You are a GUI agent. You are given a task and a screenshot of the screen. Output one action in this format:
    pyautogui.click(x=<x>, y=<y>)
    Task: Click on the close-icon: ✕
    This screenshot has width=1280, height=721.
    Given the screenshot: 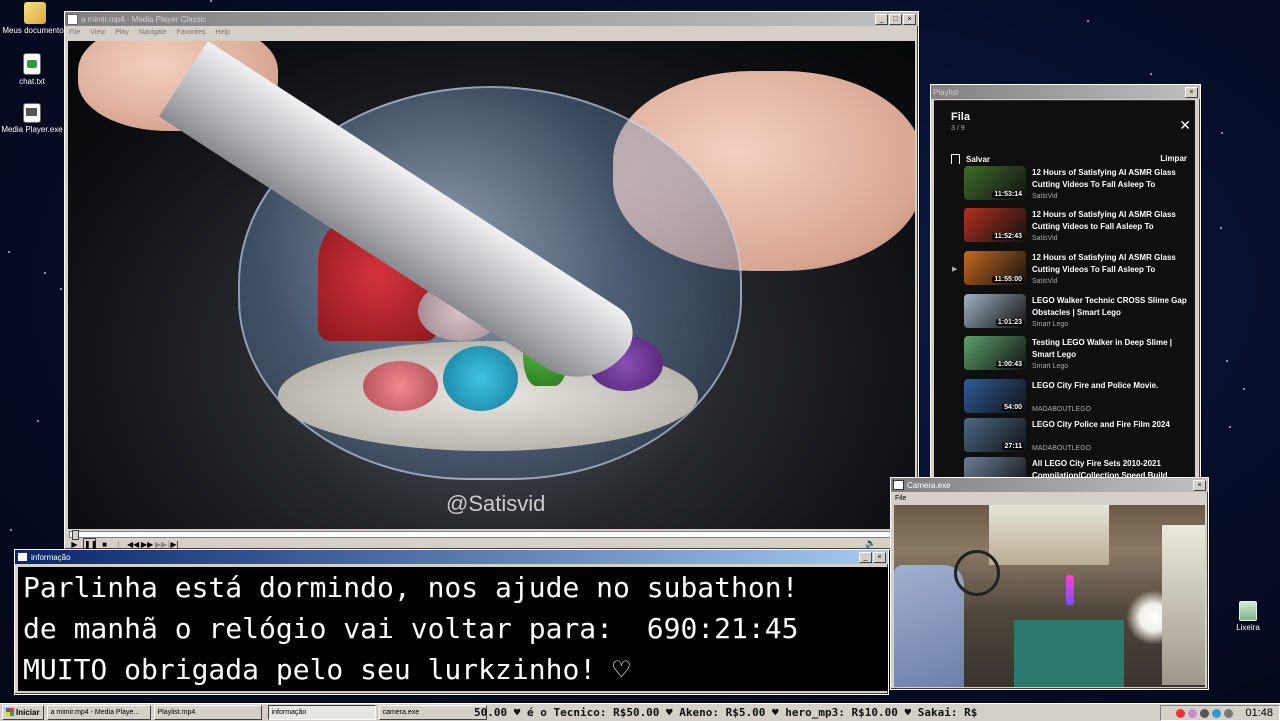 What is the action you would take?
    pyautogui.click(x=1185, y=125)
    